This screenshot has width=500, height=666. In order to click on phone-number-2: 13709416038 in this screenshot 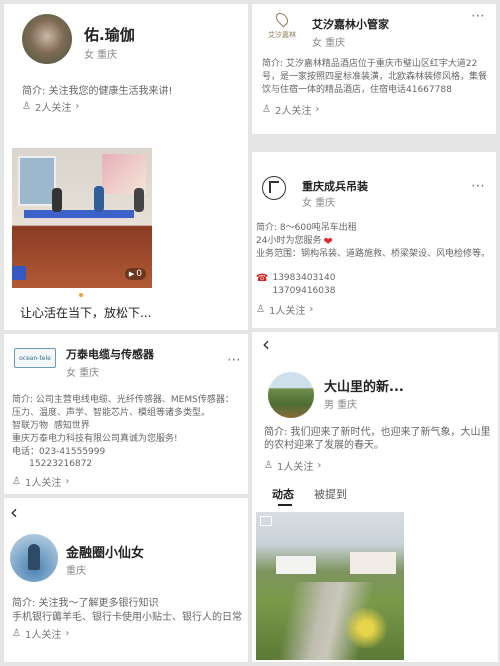, I will do `click(303, 291)`.